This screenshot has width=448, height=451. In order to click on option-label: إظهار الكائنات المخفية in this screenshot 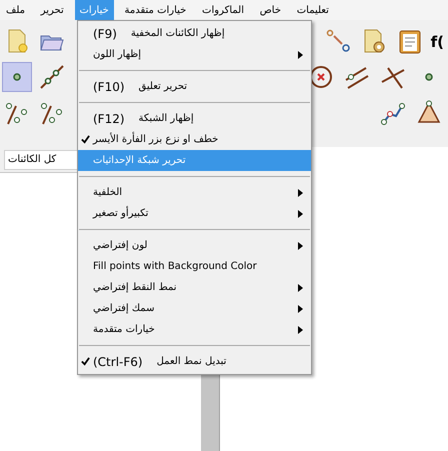, I will do `click(177, 34)`.